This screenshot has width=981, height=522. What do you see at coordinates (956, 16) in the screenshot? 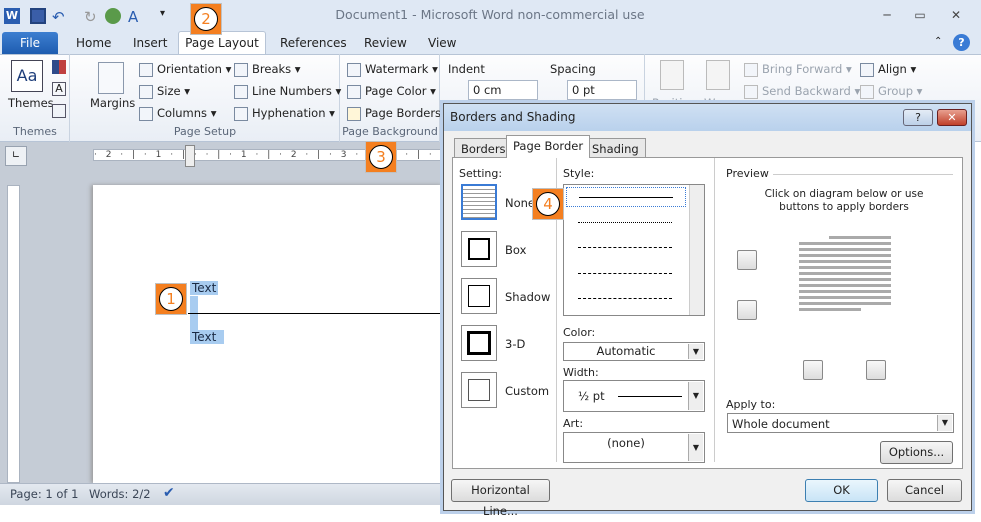
I see `close-button: ✕` at bounding box center [956, 16].